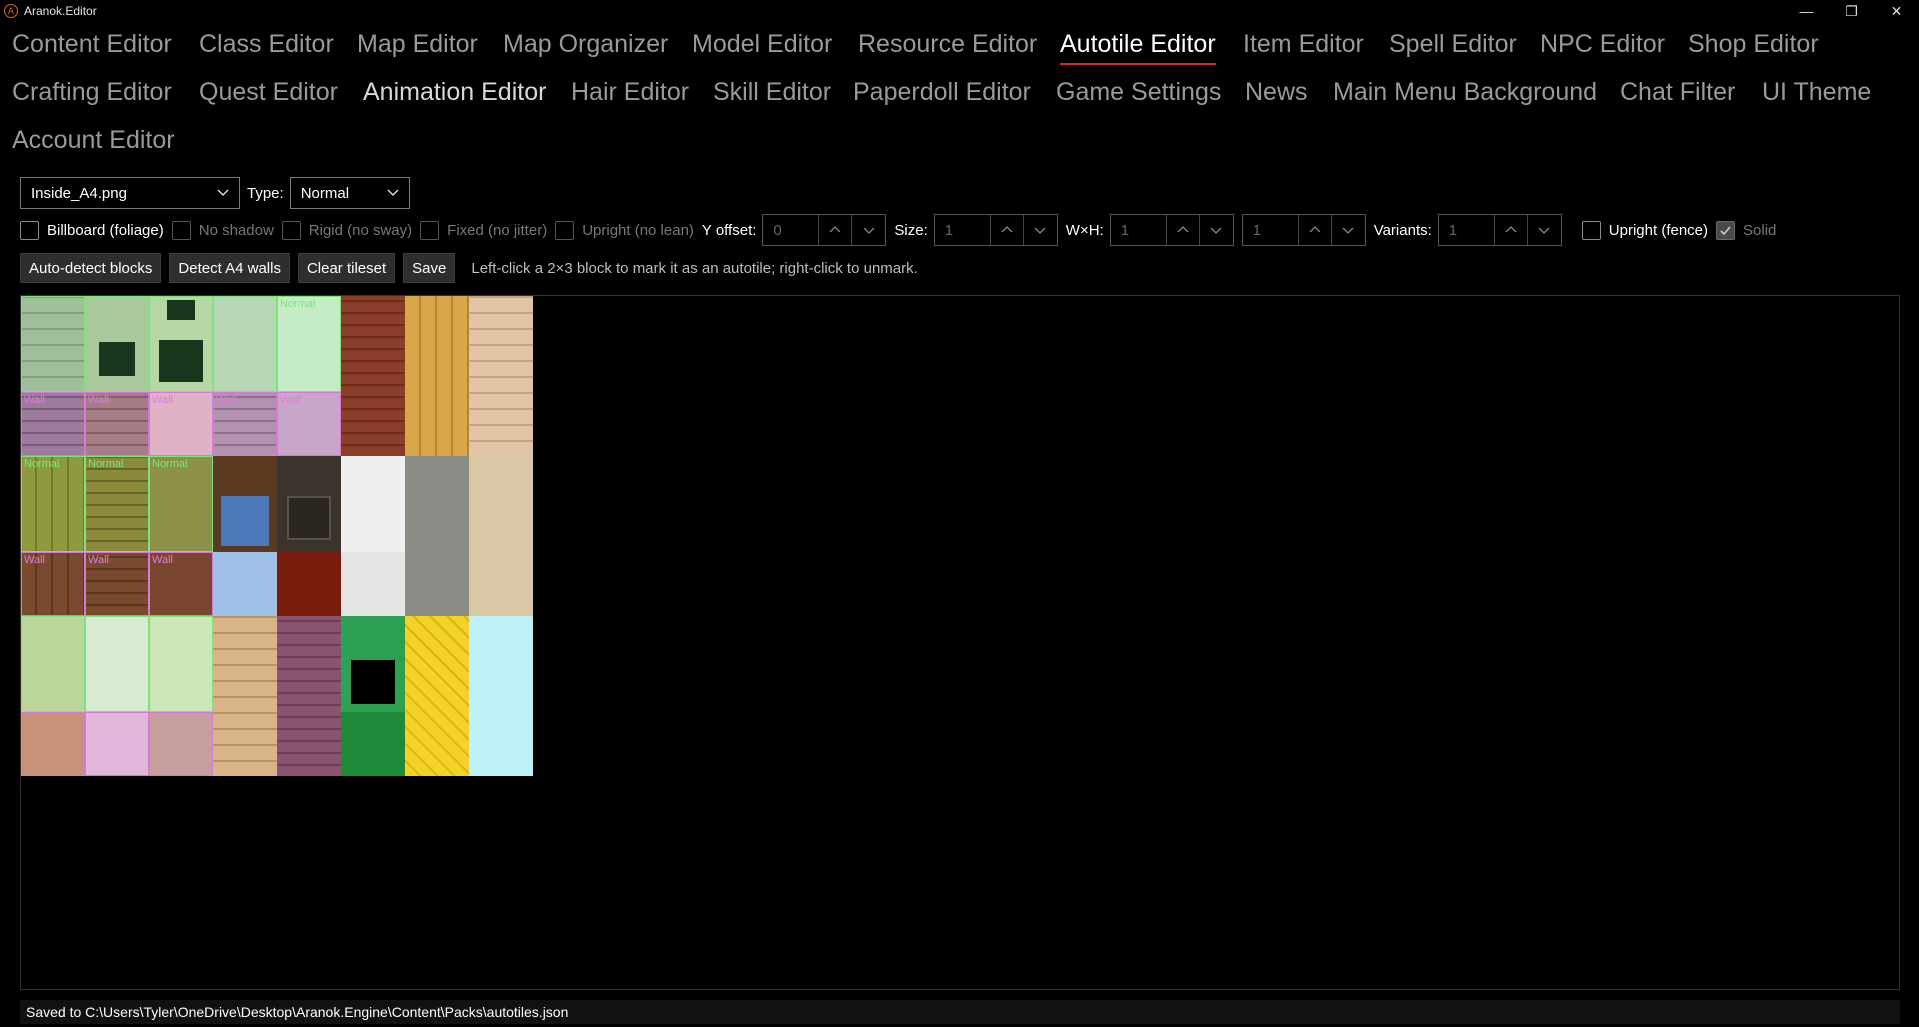 The height and width of the screenshot is (1027, 1919). I want to click on upright-fence-checkbox, so click(1591, 230).